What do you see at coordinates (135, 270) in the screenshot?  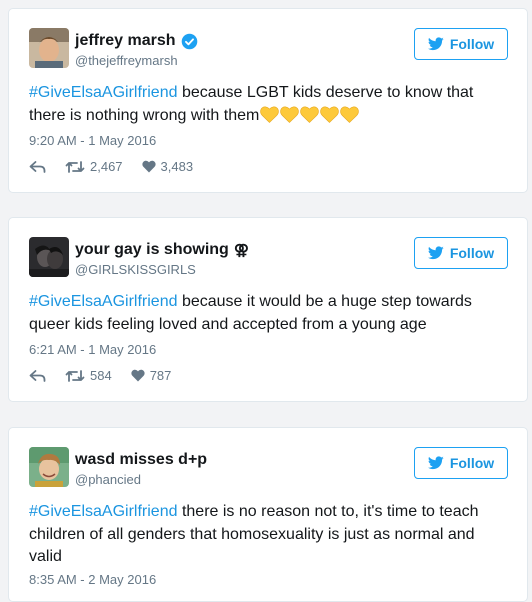 I see `author-handle: @GIRLSKISSGIRLS` at bounding box center [135, 270].